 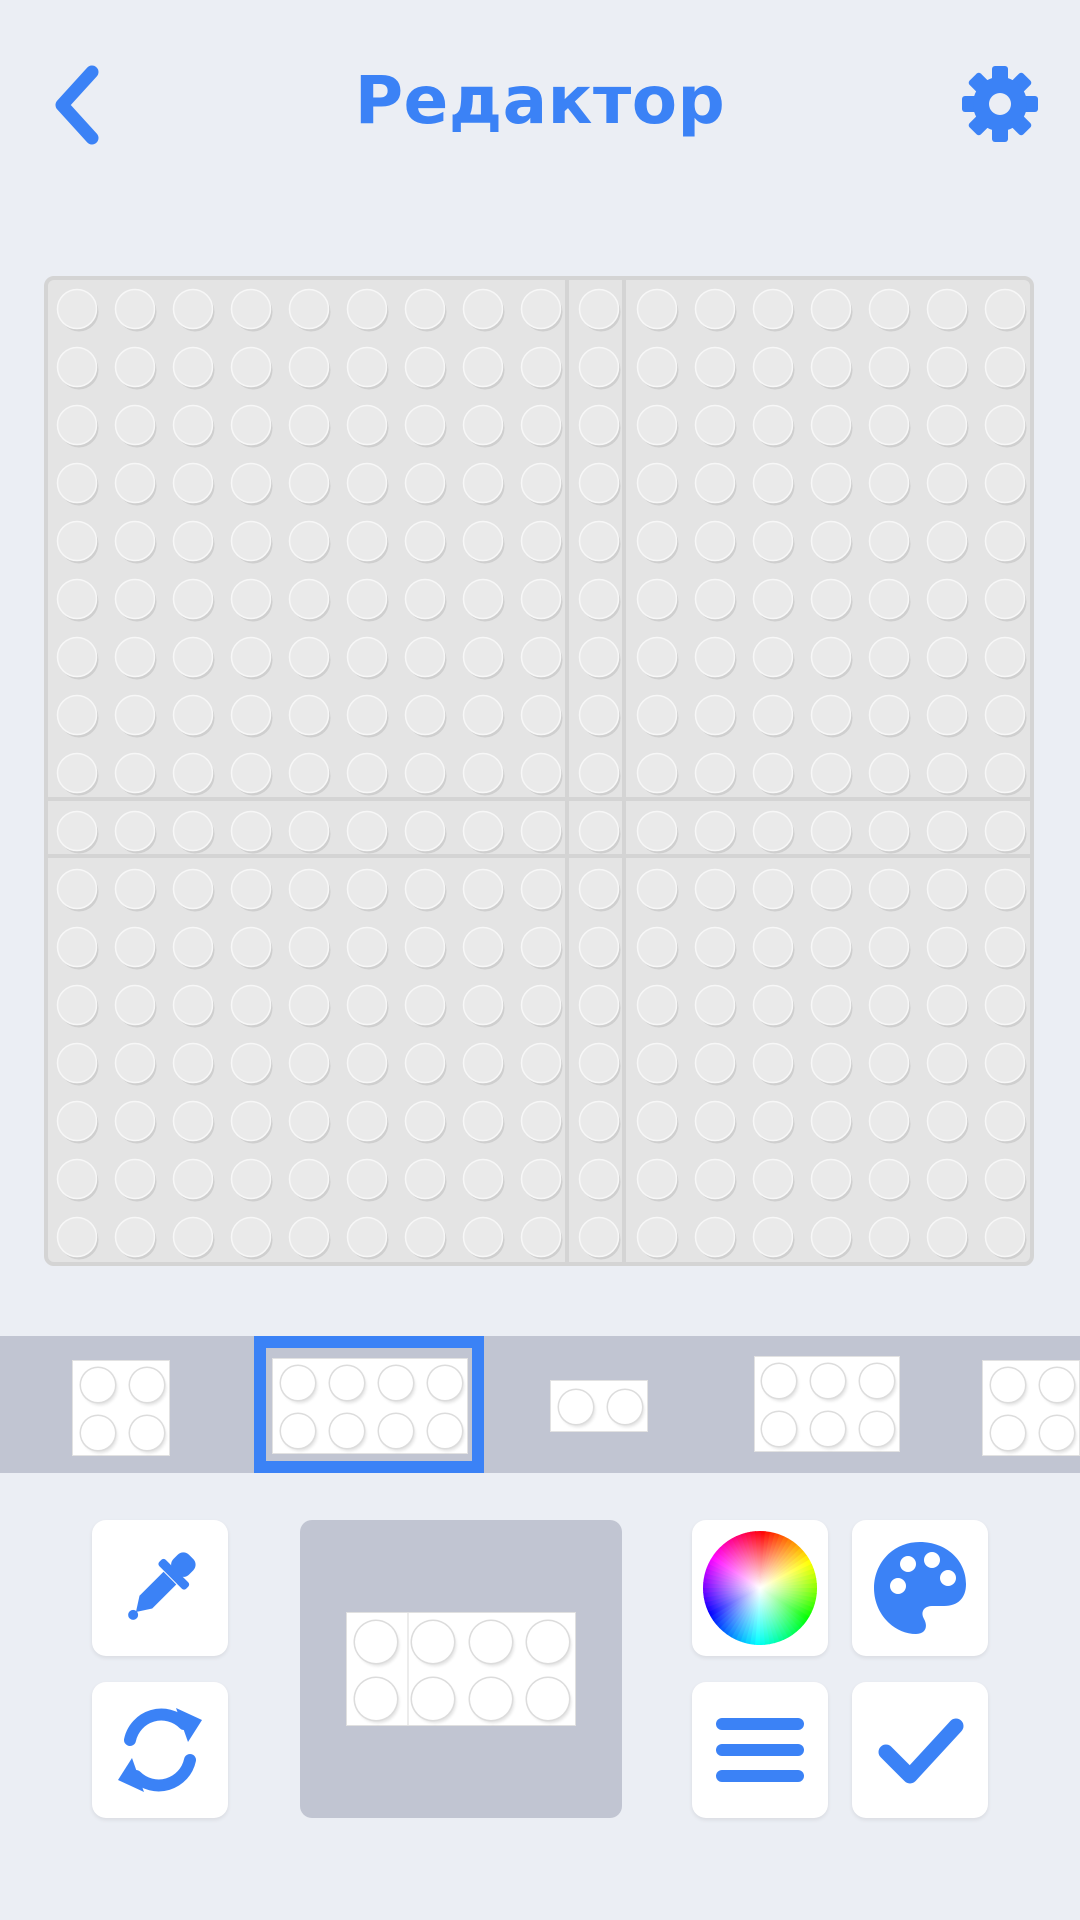 I want to click on brick-option, so click(x=599, y=1406).